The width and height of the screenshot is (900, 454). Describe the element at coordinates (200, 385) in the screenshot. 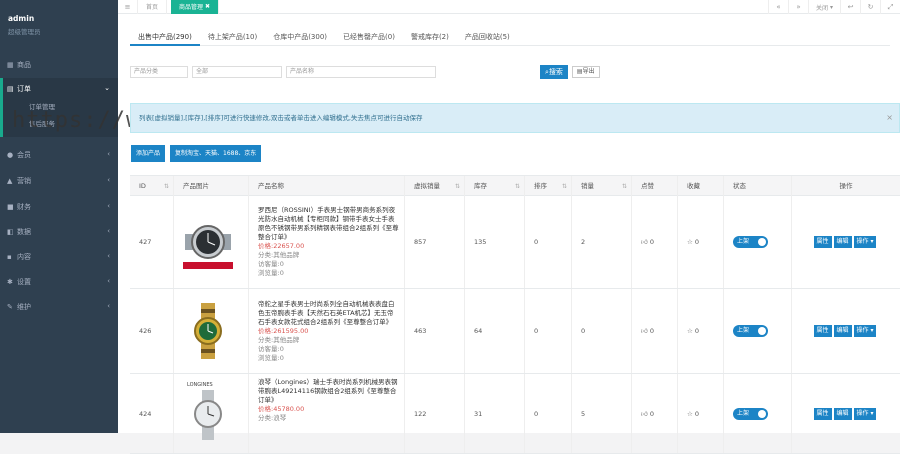

I see `svg-text: LONGINES` at that location.